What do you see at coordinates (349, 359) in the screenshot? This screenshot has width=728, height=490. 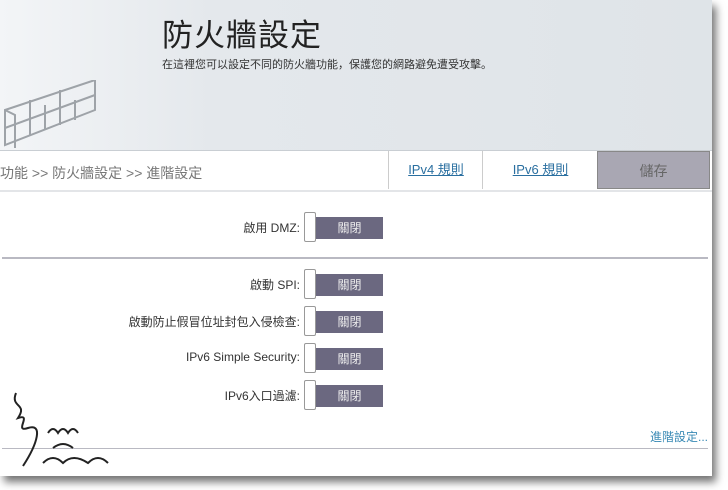 I see `ipv6-simple-security-toggle: 關閉` at bounding box center [349, 359].